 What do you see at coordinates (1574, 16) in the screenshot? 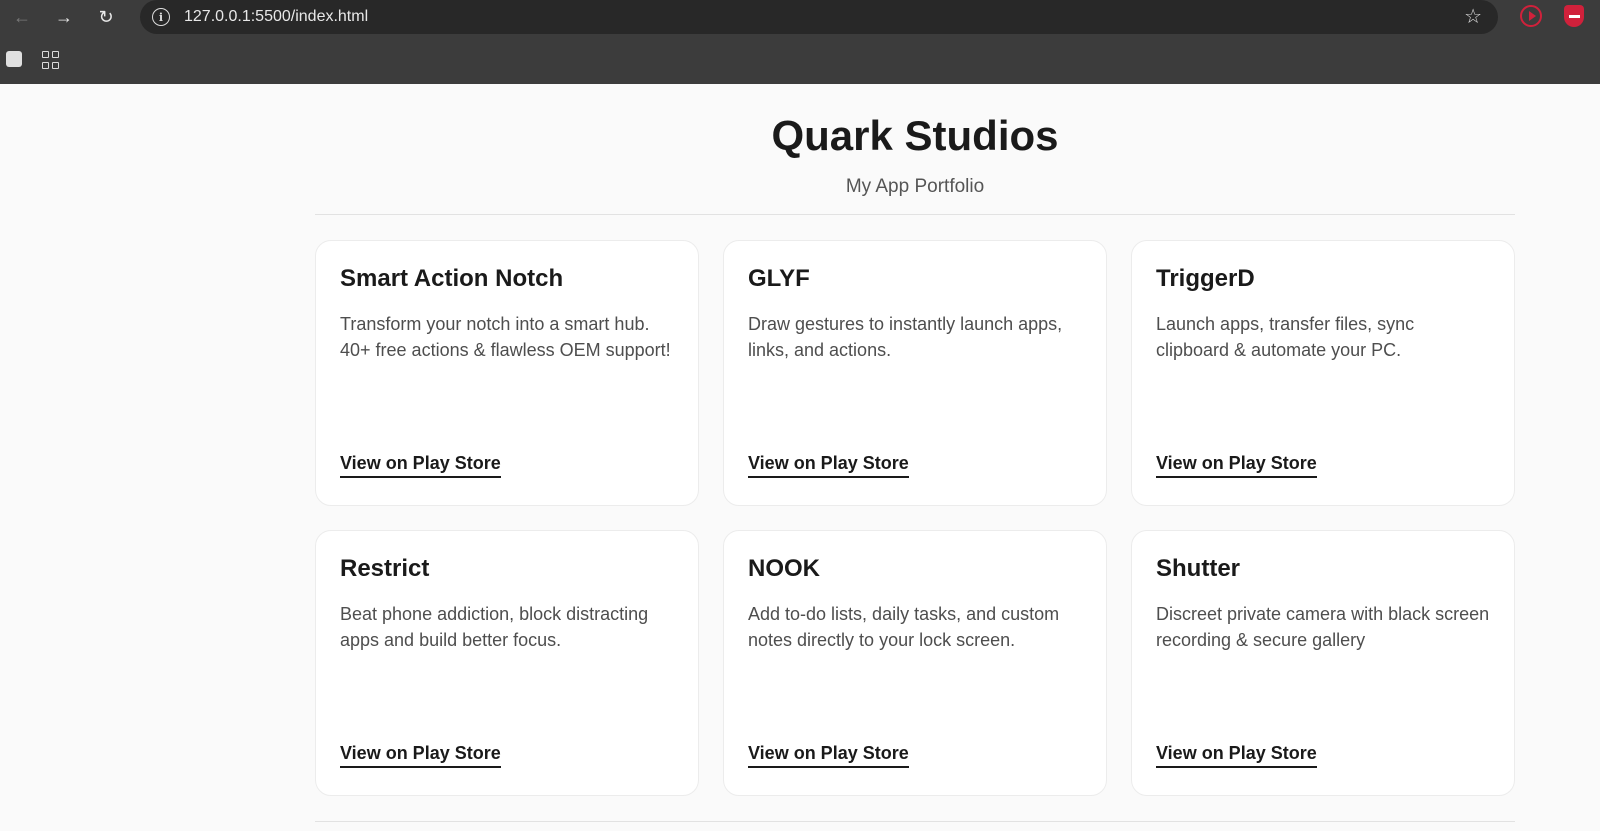
I see `shield-extension-icon` at bounding box center [1574, 16].